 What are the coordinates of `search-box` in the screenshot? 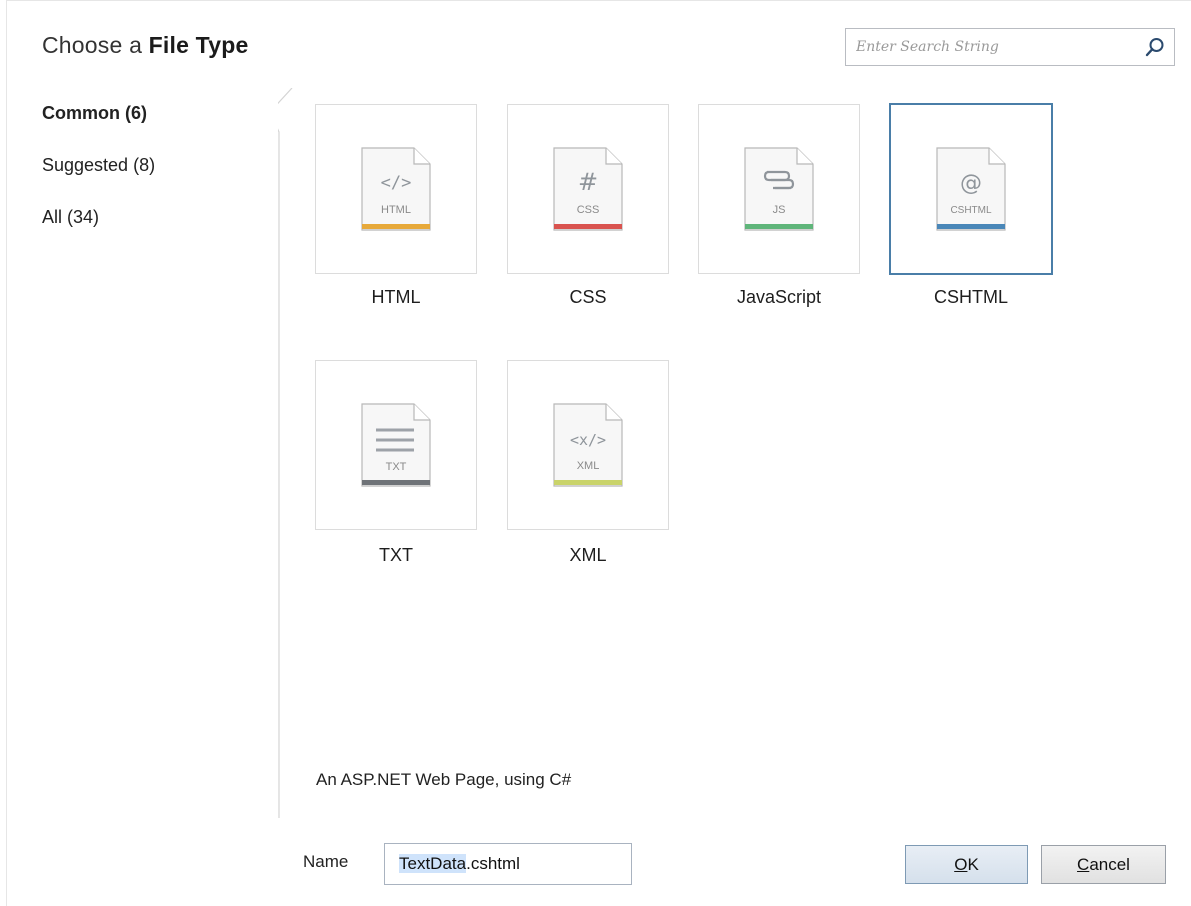 It's located at (1010, 47).